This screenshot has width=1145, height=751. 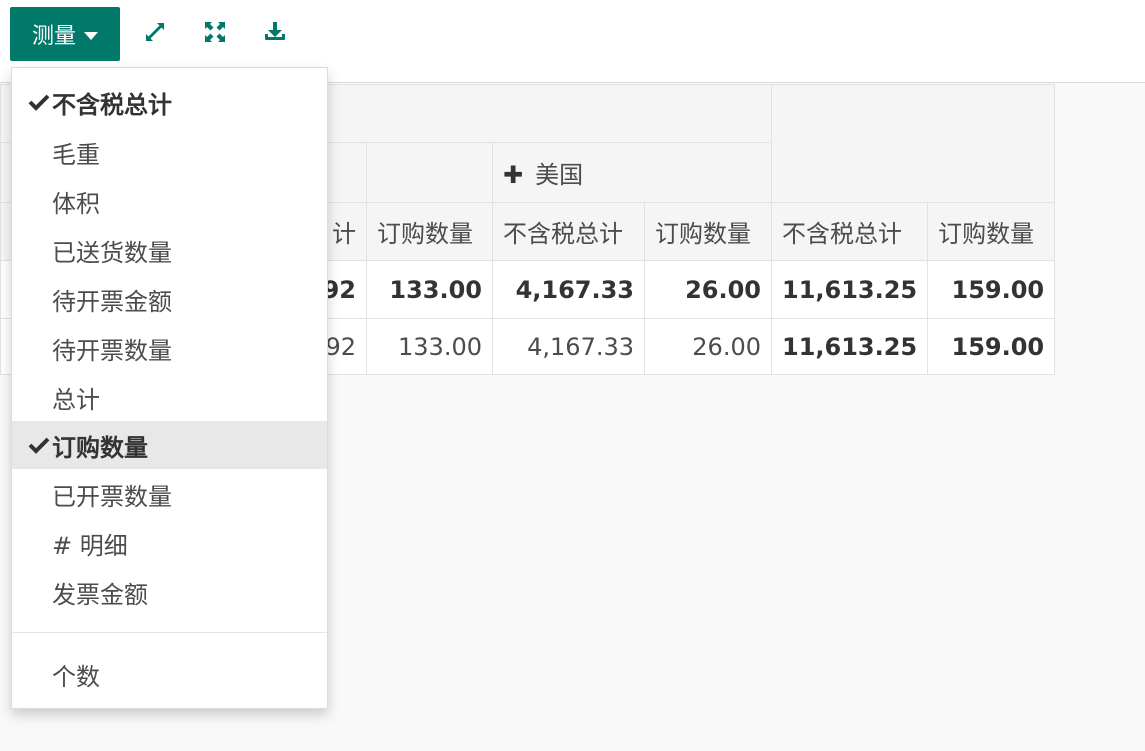 I want to click on pivot-total-col-header, so click(x=913, y=143).